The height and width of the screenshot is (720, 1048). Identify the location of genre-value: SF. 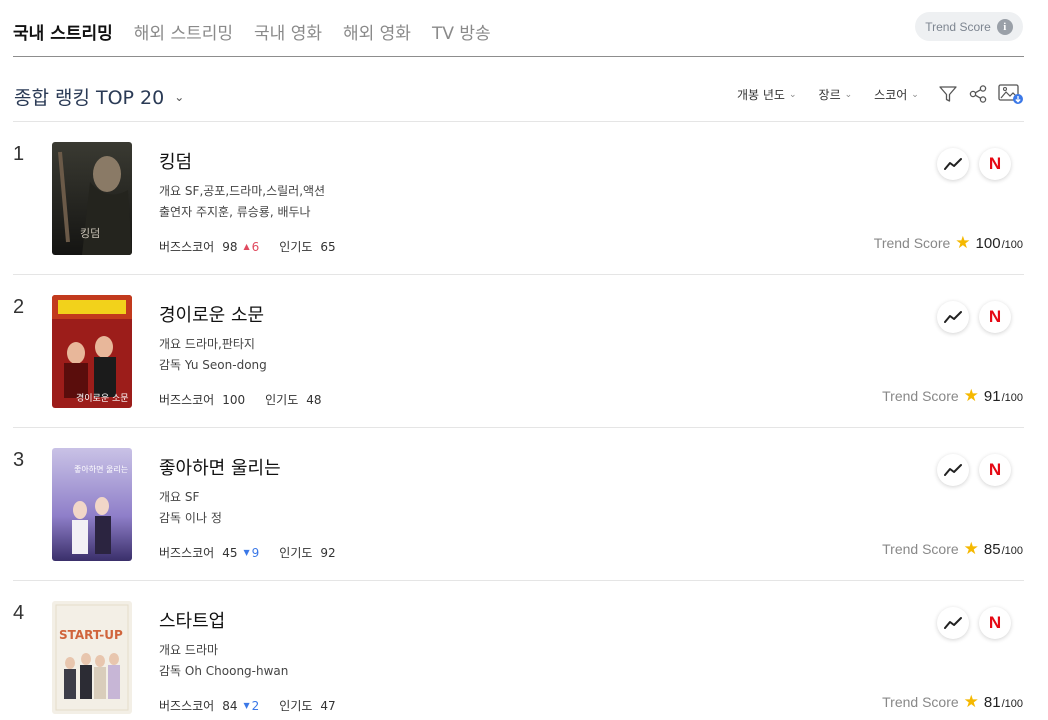
(192, 497).